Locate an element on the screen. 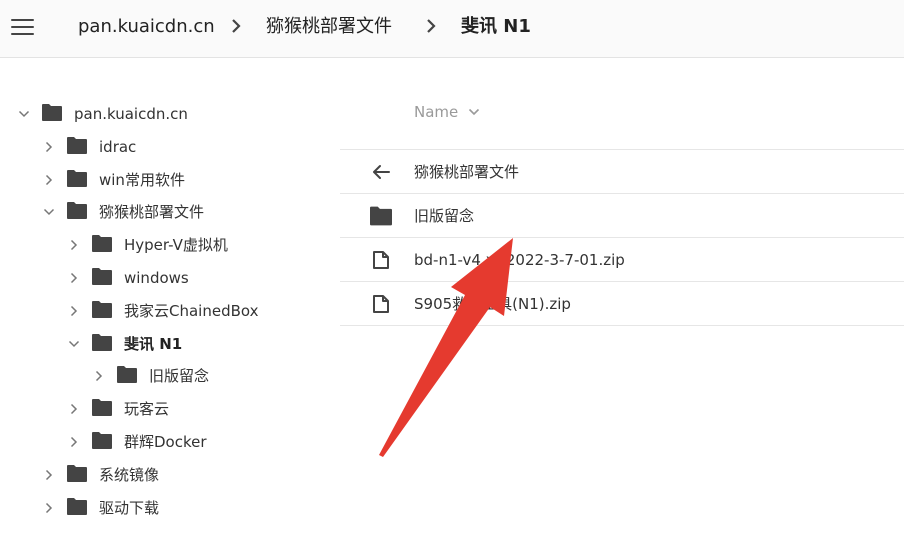 Image resolution: width=904 pixels, height=545 pixels. menu-icon is located at coordinates (23, 27).